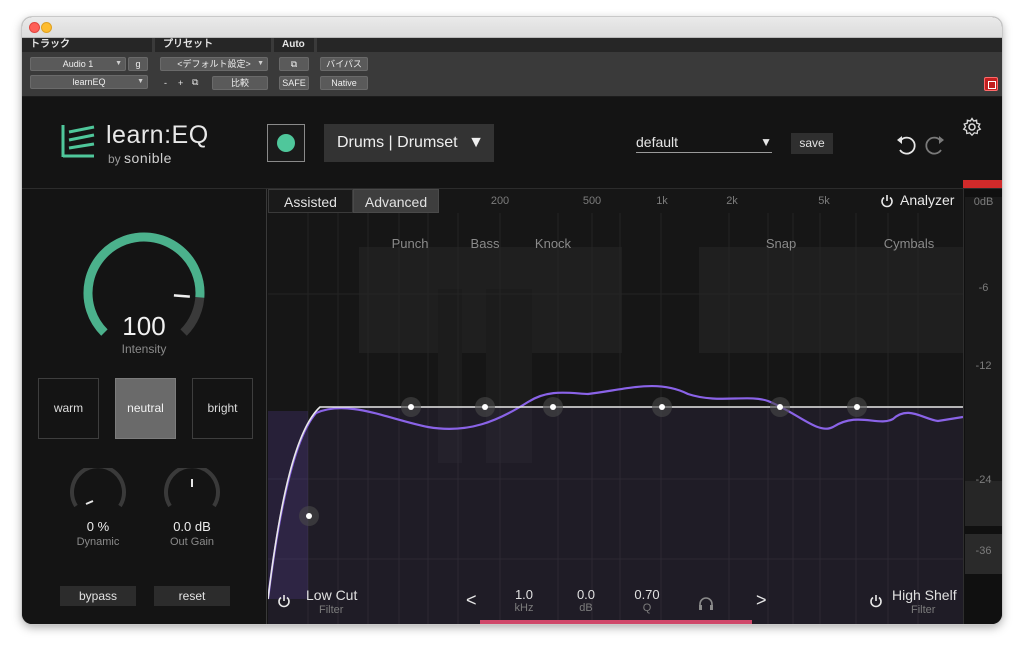 This screenshot has height=650, width=1024. I want to click on prev-band-button: <, so click(471, 600).